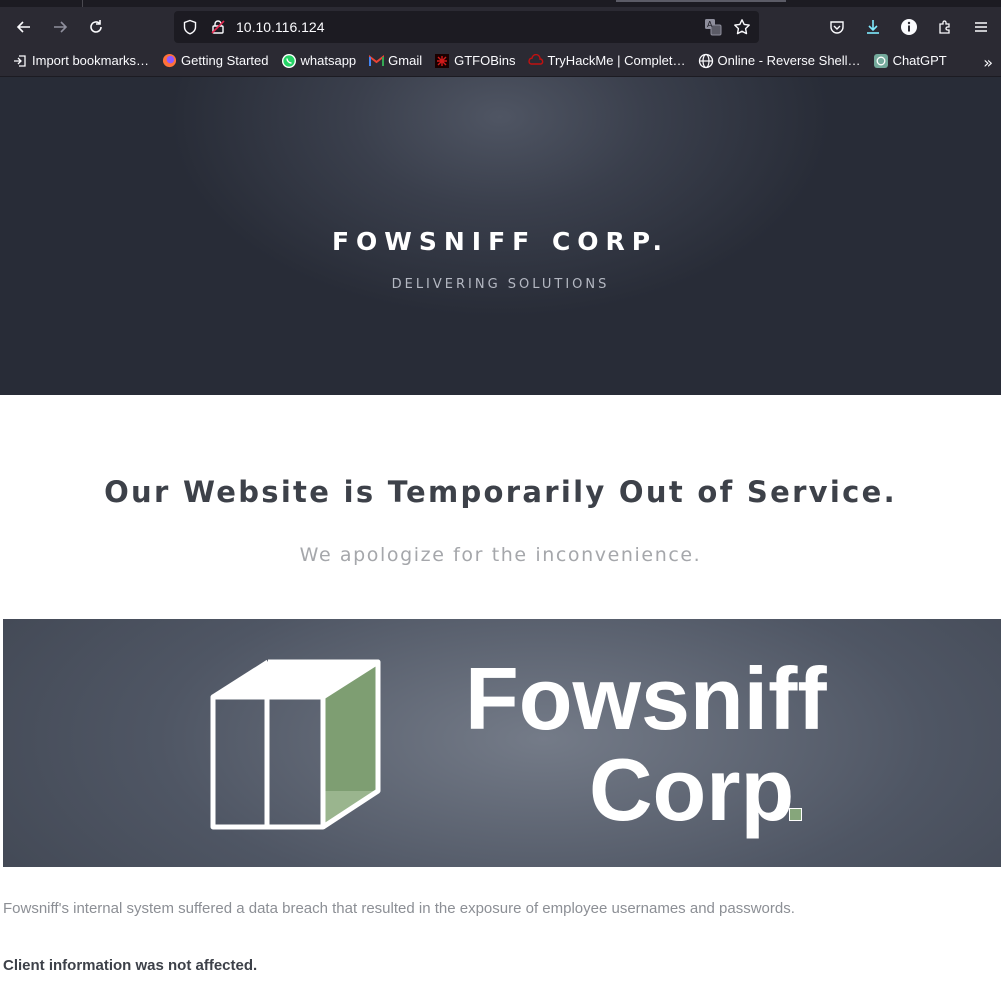 This screenshot has width=1001, height=998. What do you see at coordinates (130, 965) in the screenshot?
I see `client-info-statement: Client information was not affected.` at bounding box center [130, 965].